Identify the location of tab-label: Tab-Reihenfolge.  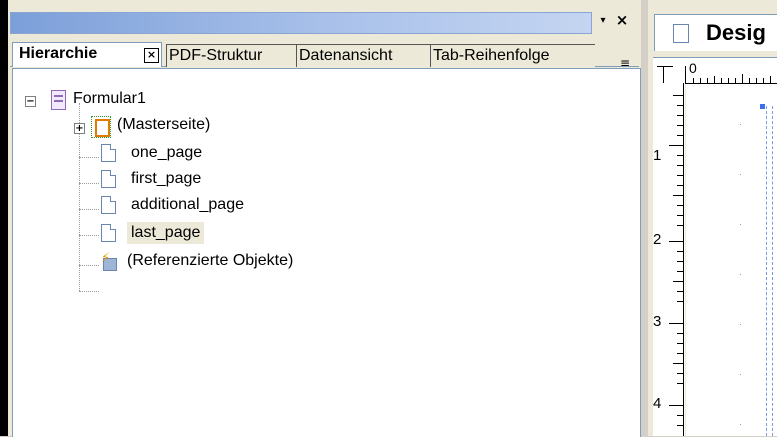
(491, 55).